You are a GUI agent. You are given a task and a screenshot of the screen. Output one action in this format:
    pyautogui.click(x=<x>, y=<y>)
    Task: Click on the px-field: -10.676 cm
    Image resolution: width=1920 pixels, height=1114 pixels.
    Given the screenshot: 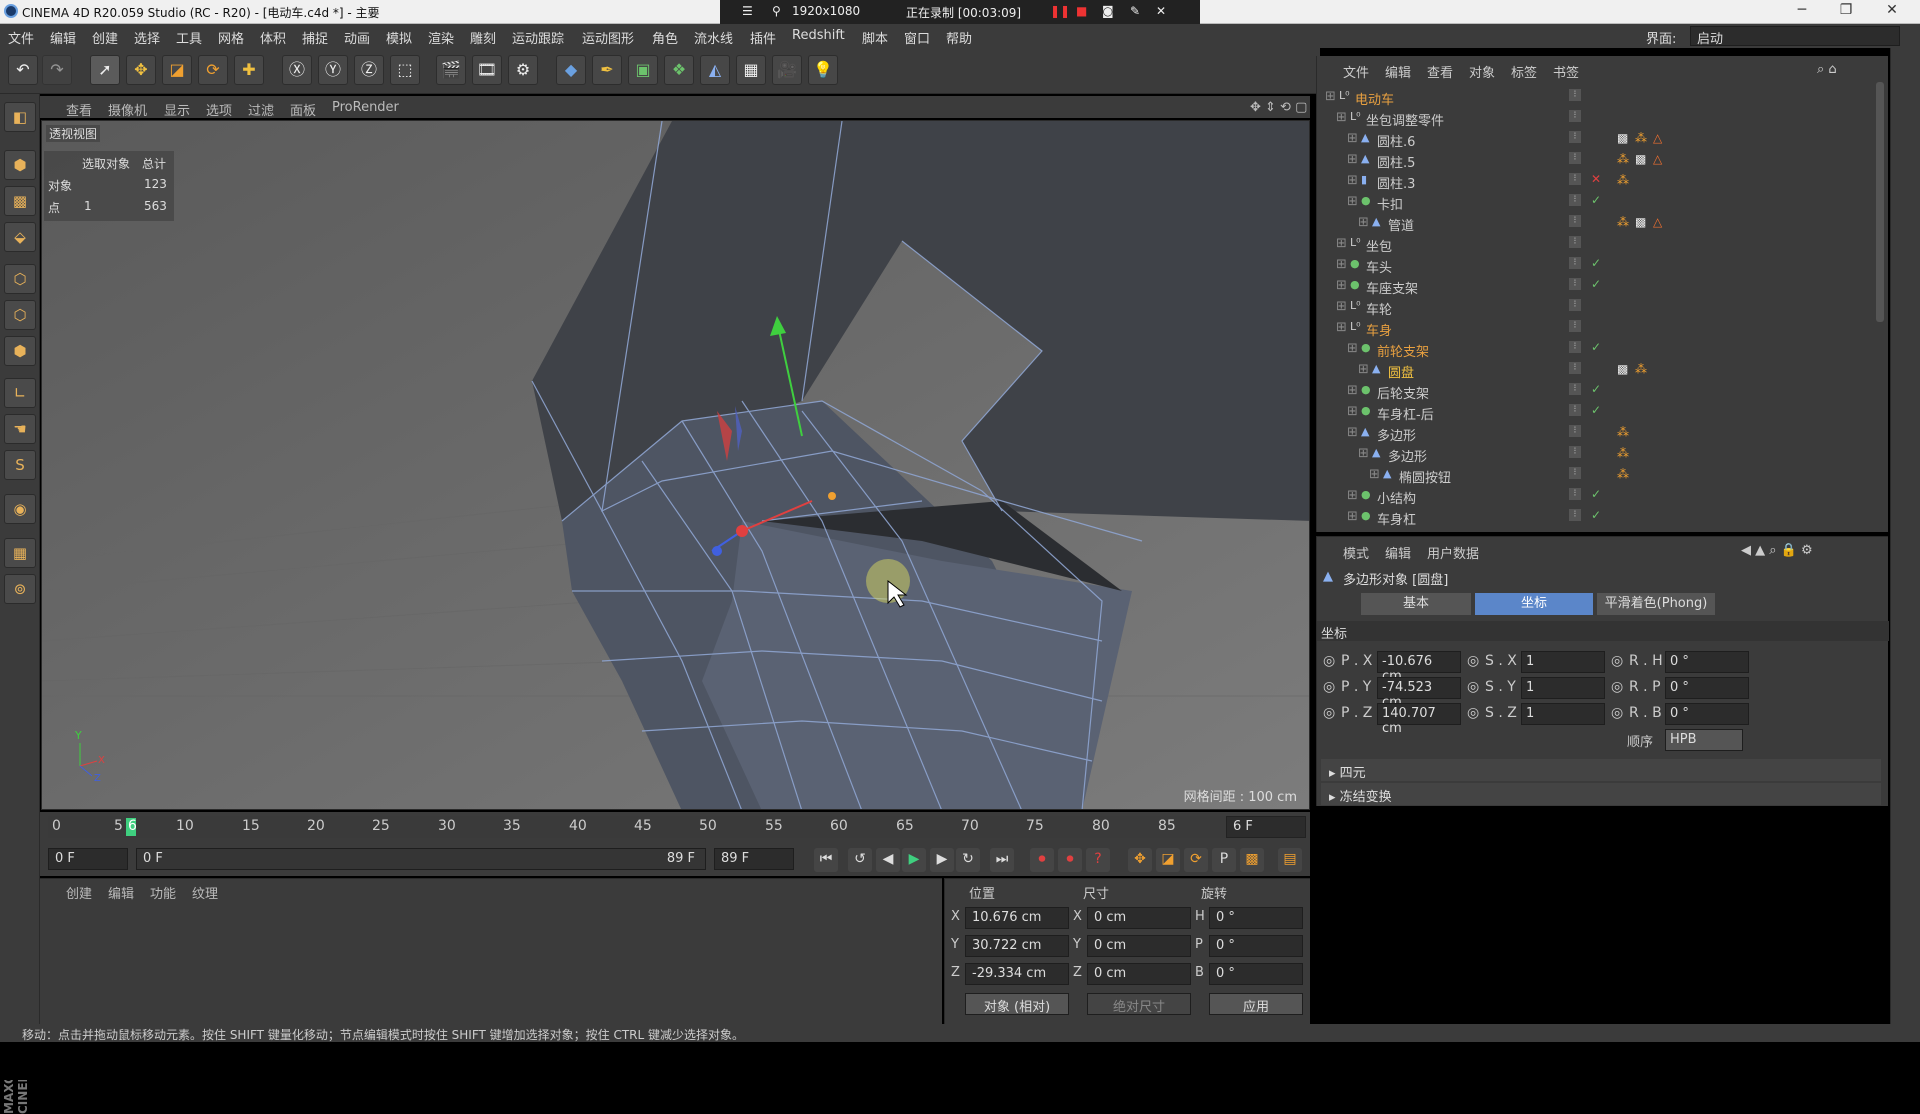 What is the action you would take?
    pyautogui.click(x=1419, y=667)
    